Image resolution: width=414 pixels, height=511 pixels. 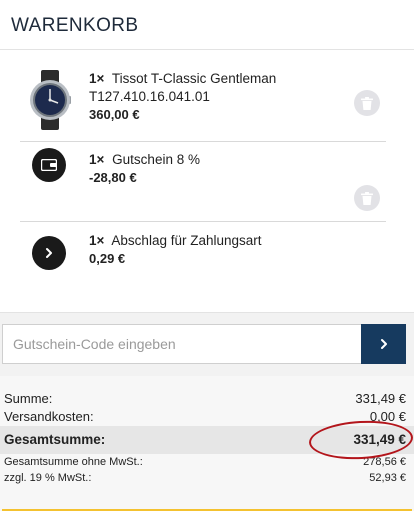 I want to click on subtotal-label: Summe:, so click(x=28, y=398).